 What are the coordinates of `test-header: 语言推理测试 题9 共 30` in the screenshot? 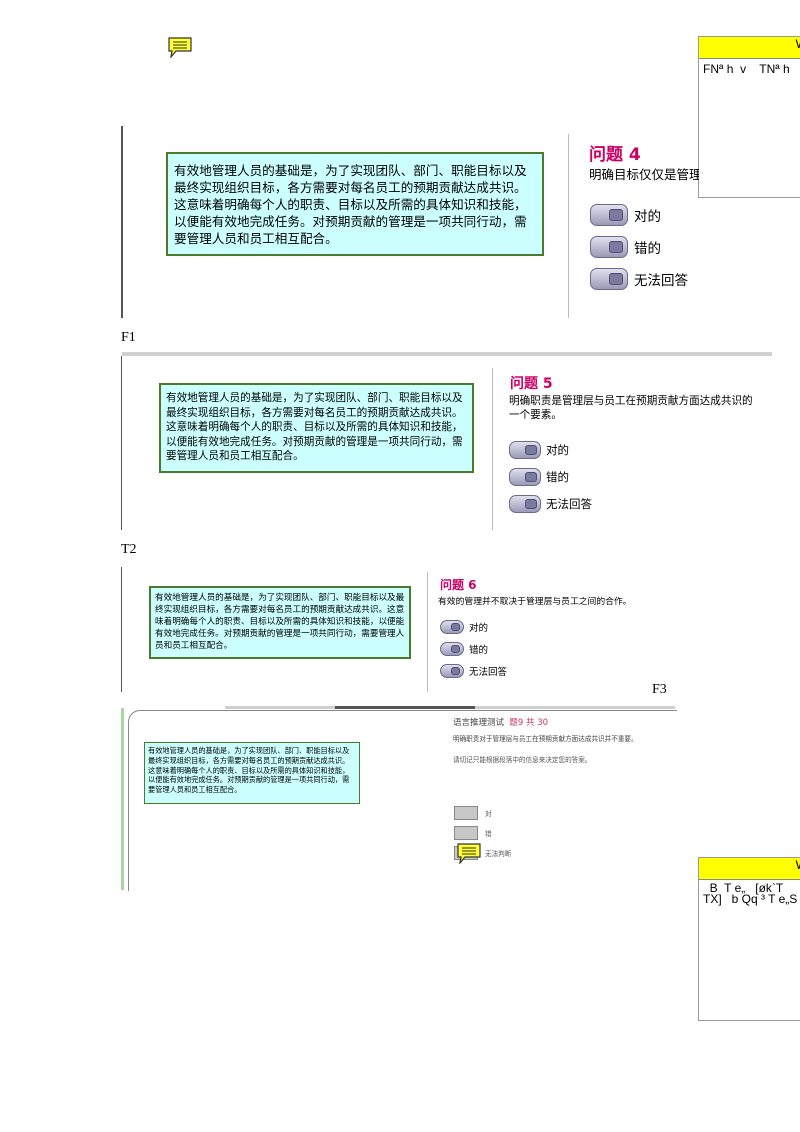 It's located at (500, 722).